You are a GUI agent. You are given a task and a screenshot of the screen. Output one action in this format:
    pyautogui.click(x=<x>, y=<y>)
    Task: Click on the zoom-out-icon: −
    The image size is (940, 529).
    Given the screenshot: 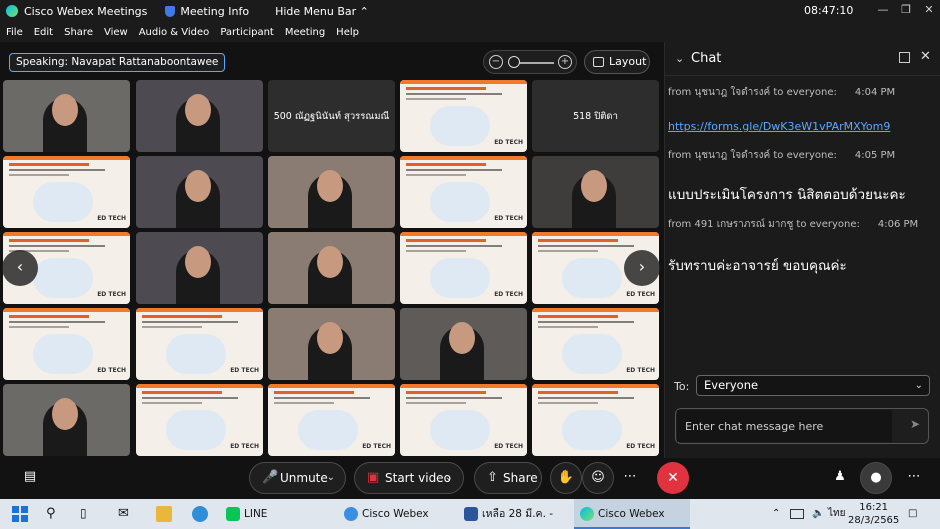 What is the action you would take?
    pyautogui.click(x=496, y=62)
    